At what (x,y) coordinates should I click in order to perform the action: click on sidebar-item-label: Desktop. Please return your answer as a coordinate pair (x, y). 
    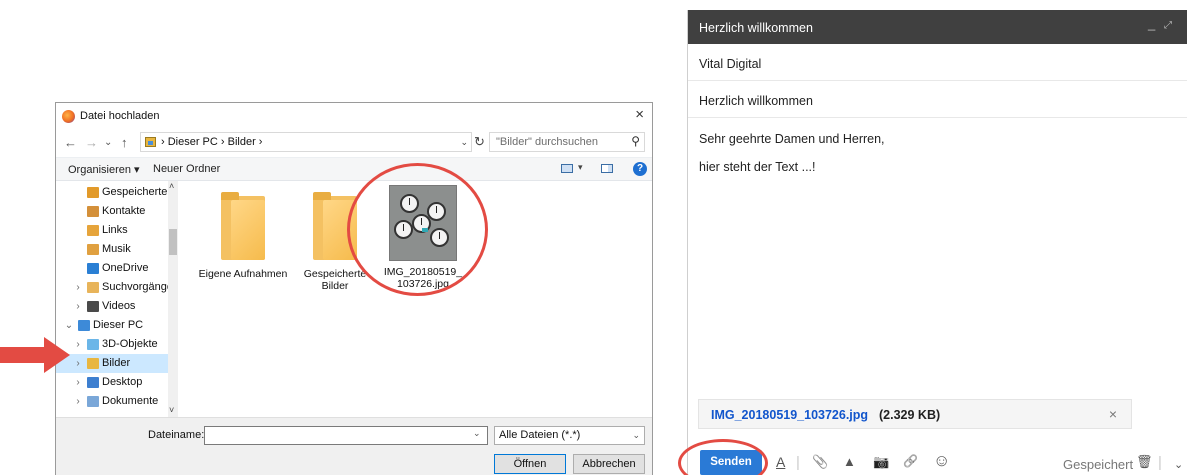
    Looking at the image, I should click on (122, 382).